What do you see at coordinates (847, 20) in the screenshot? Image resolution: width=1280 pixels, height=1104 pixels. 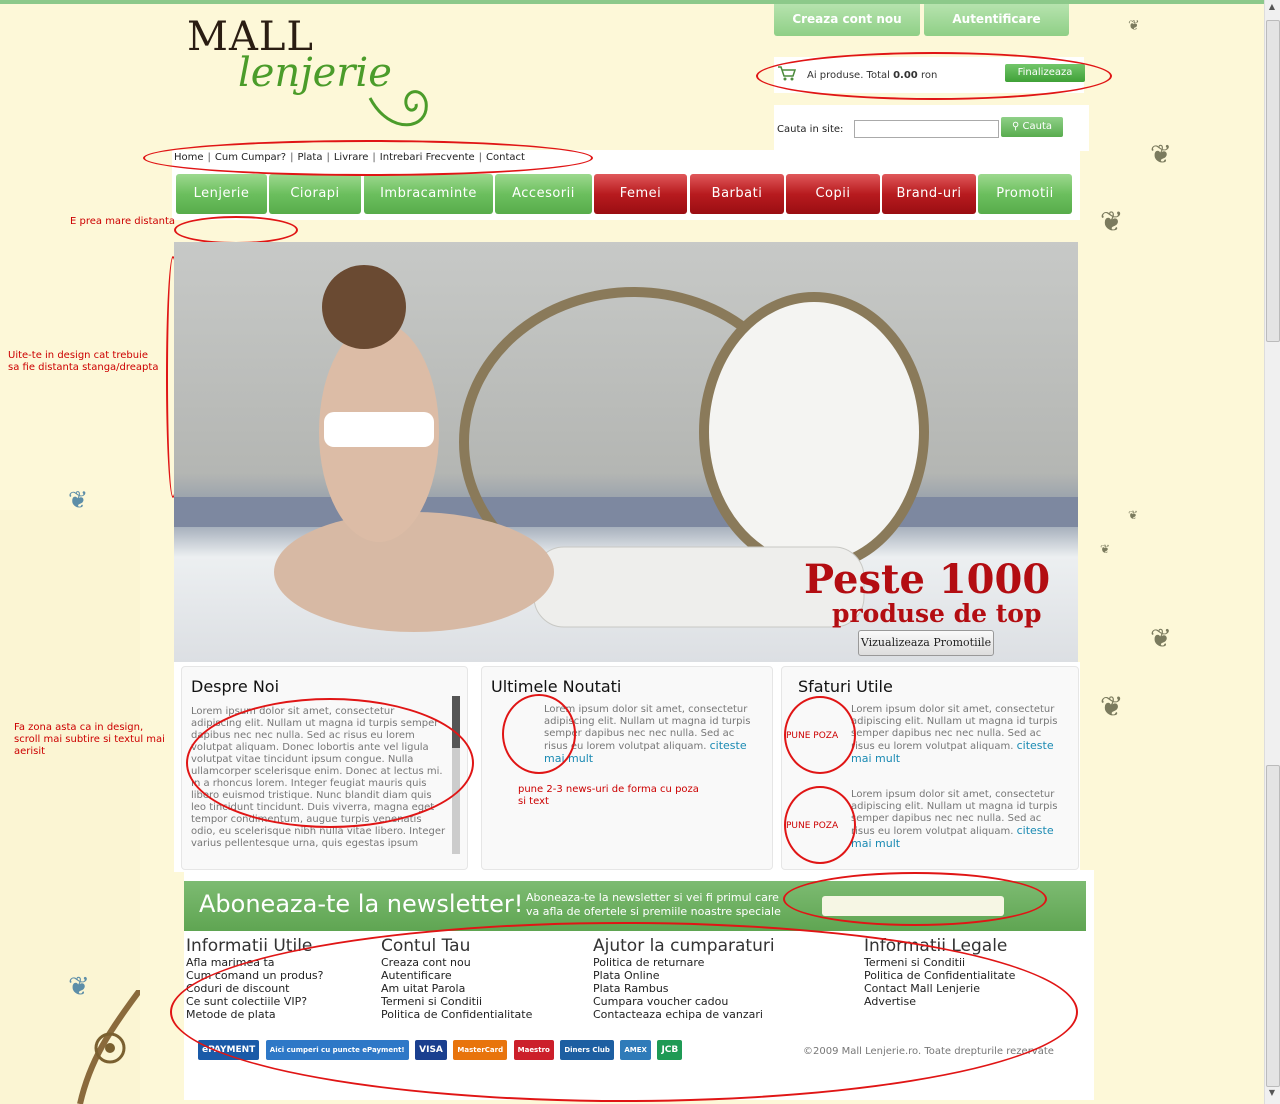 I see `create-account-button: Creaza cont nou` at bounding box center [847, 20].